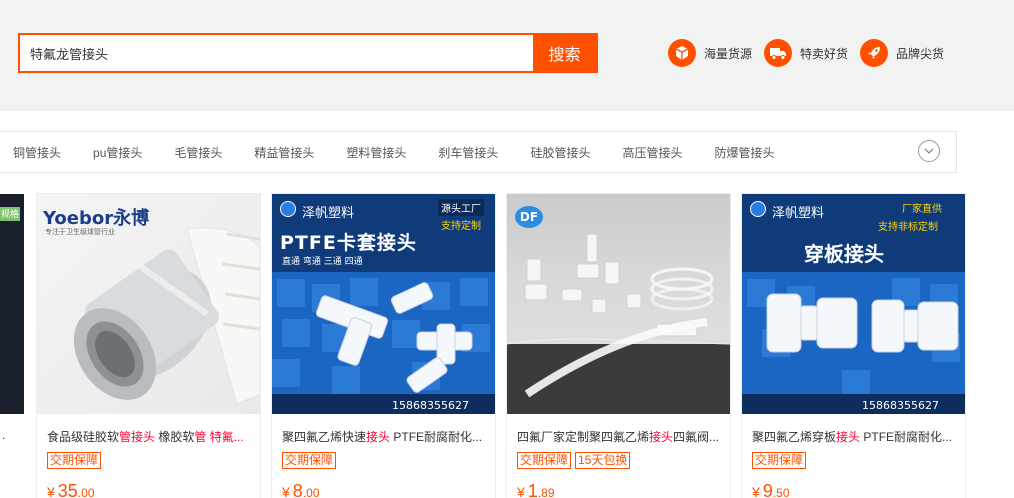  What do you see at coordinates (908, 227) in the screenshot?
I see `image-badge: 支持非标定制` at bounding box center [908, 227].